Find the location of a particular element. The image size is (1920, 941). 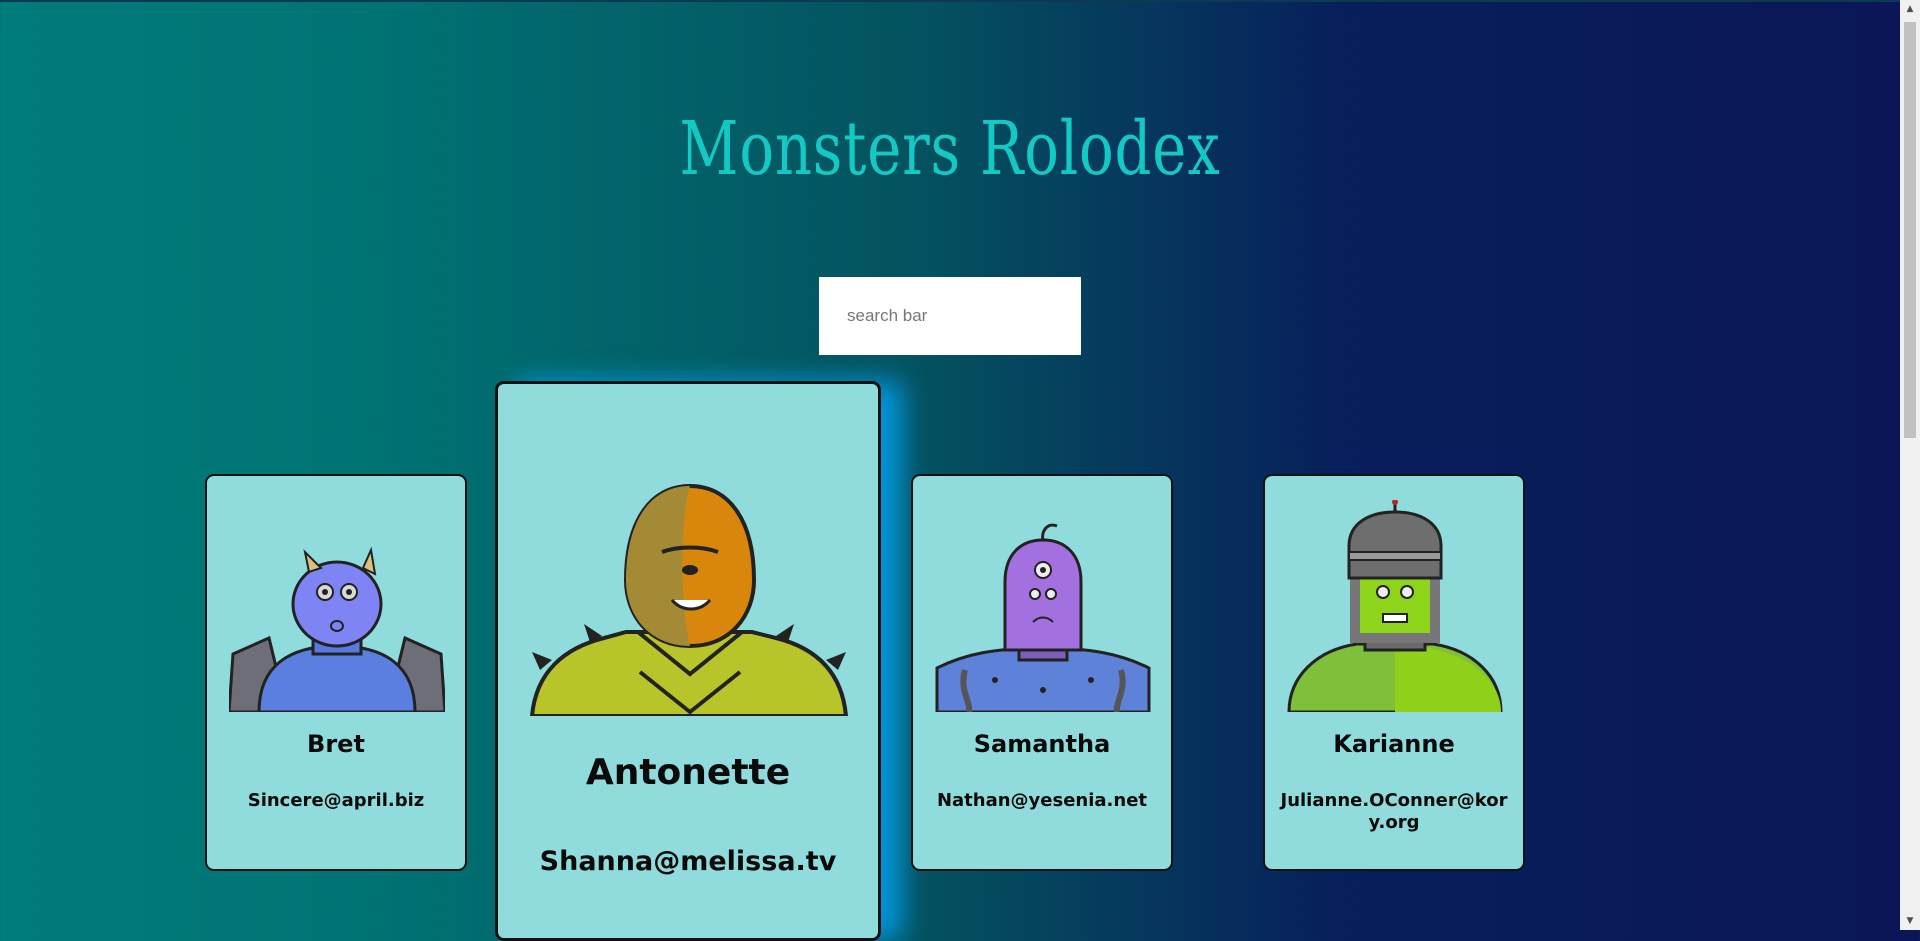

search-input is located at coordinates (950, 316).